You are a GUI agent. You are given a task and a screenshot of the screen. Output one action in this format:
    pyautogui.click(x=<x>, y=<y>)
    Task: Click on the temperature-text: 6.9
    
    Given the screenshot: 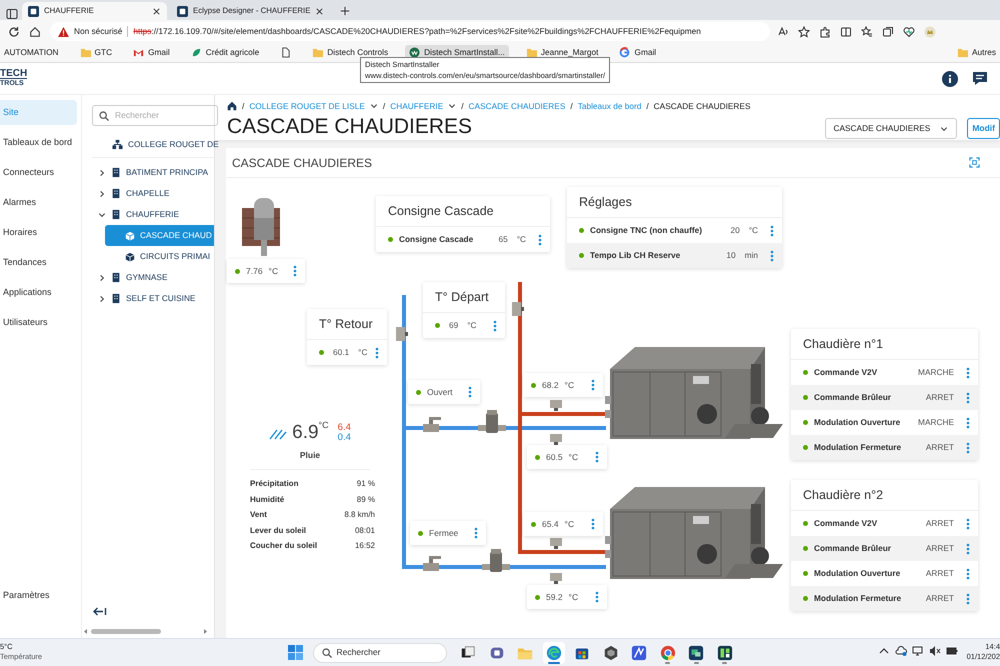 What is the action you would take?
    pyautogui.click(x=305, y=433)
    